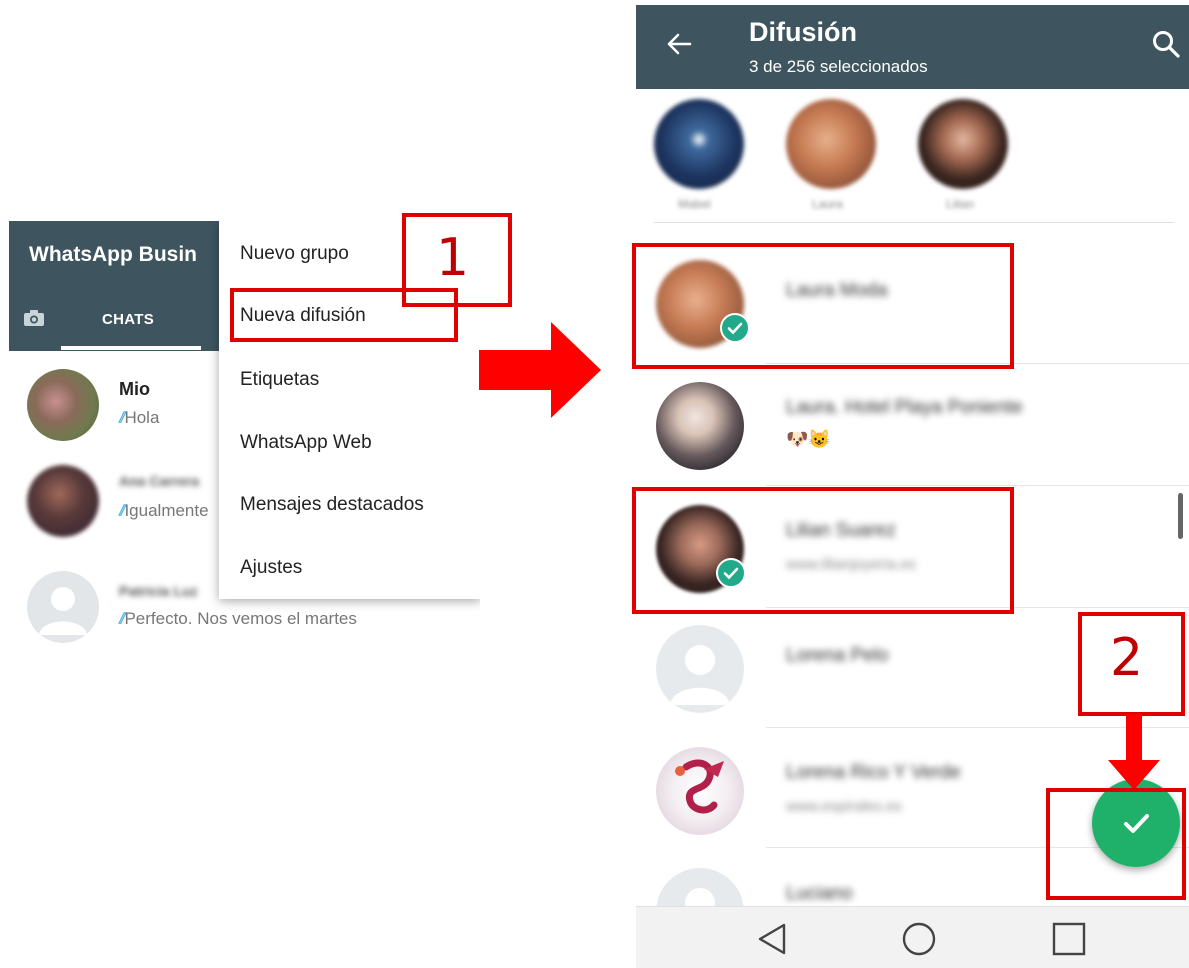  Describe the element at coordinates (679, 44) in the screenshot. I see `back-arrow-icon` at that location.